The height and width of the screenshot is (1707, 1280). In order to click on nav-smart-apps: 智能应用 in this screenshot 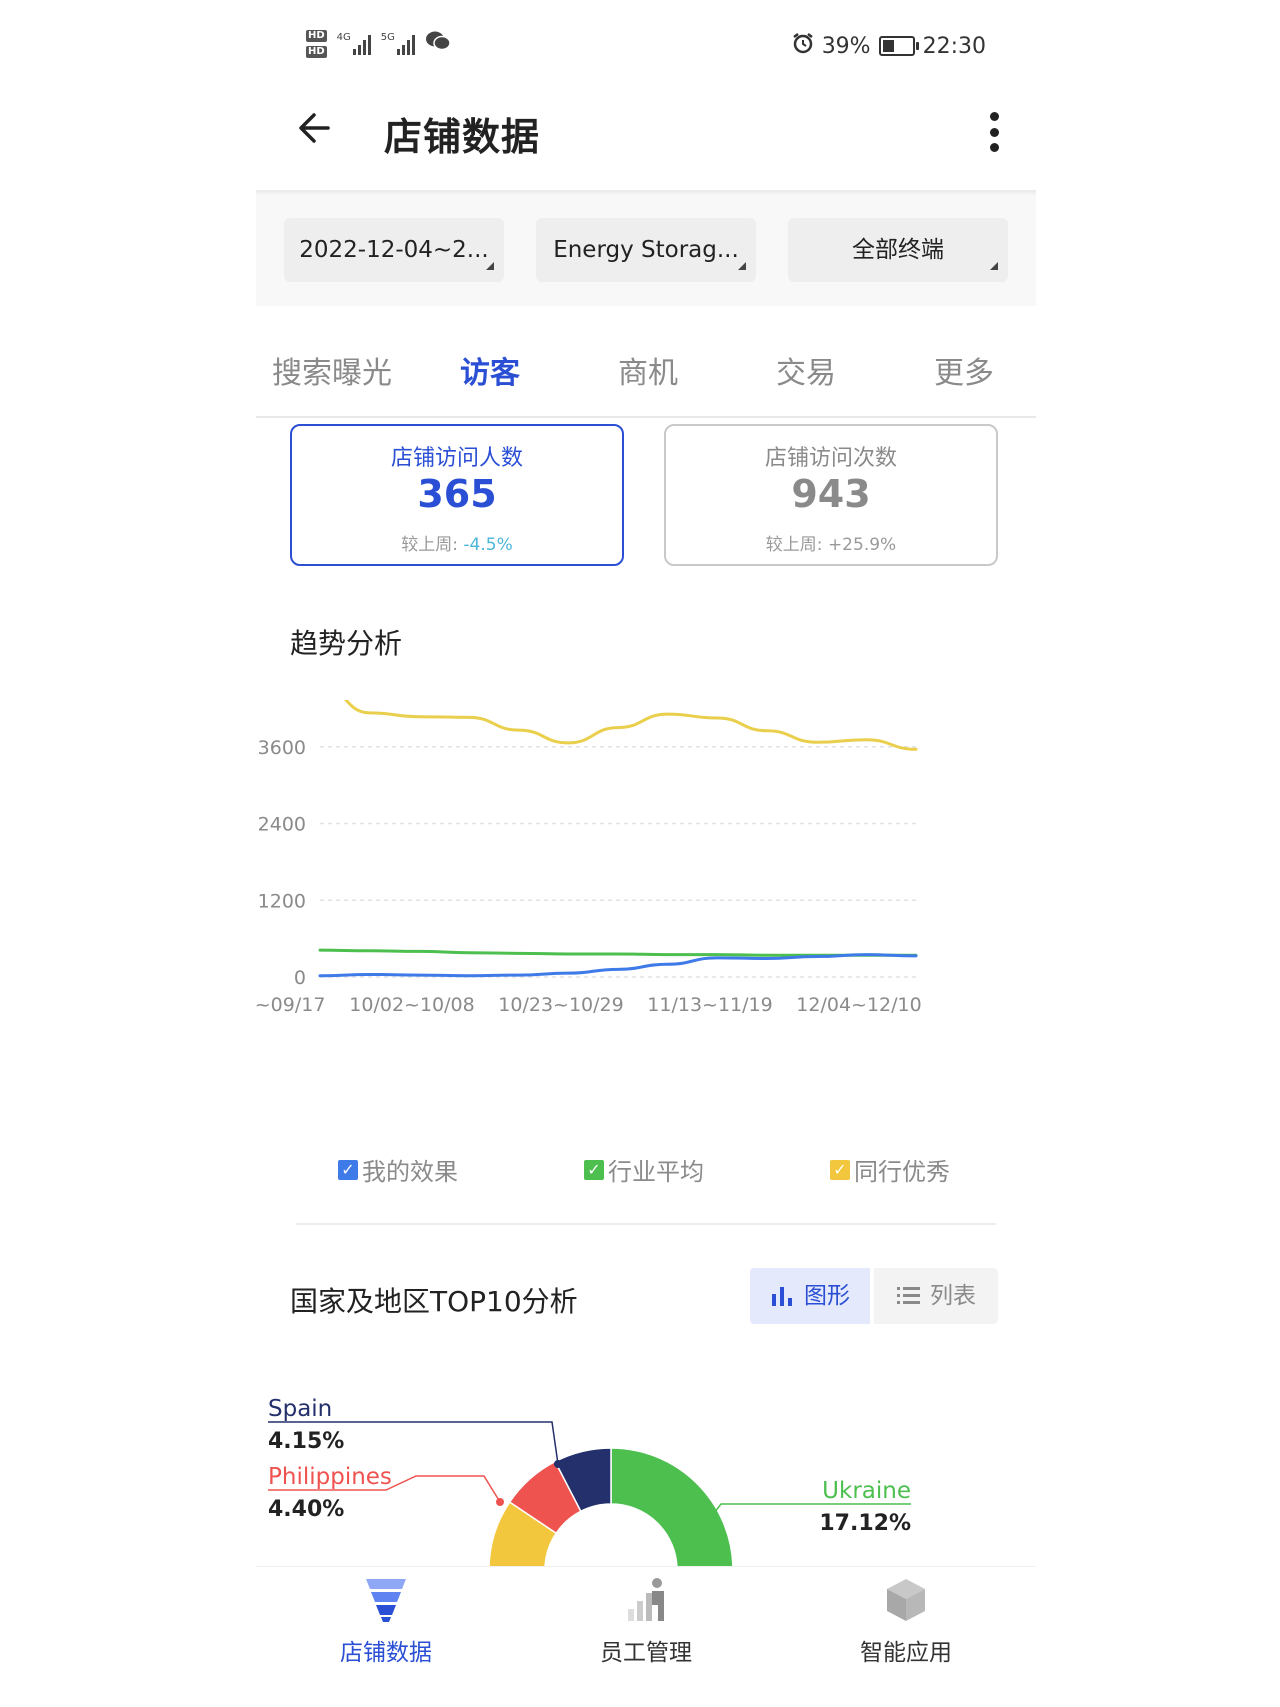, I will do `click(906, 1622)`.